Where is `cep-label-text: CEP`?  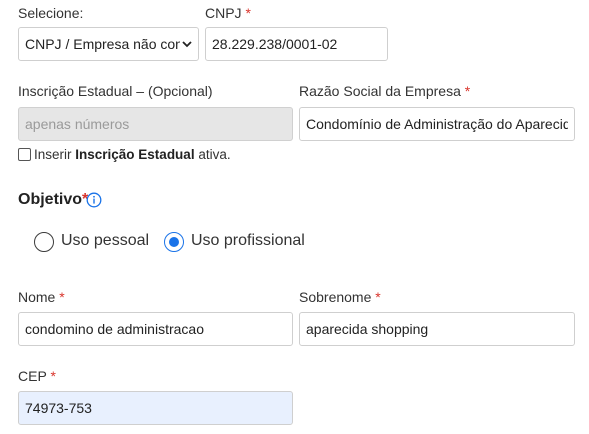
cep-label-text: CEP is located at coordinates (32, 376).